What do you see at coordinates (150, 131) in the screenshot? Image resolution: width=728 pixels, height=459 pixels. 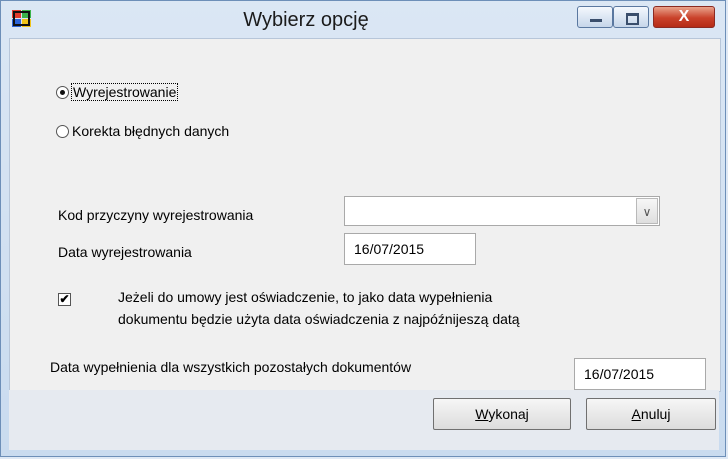 I see `radio-label-correction: Korekta błędnych danych` at bounding box center [150, 131].